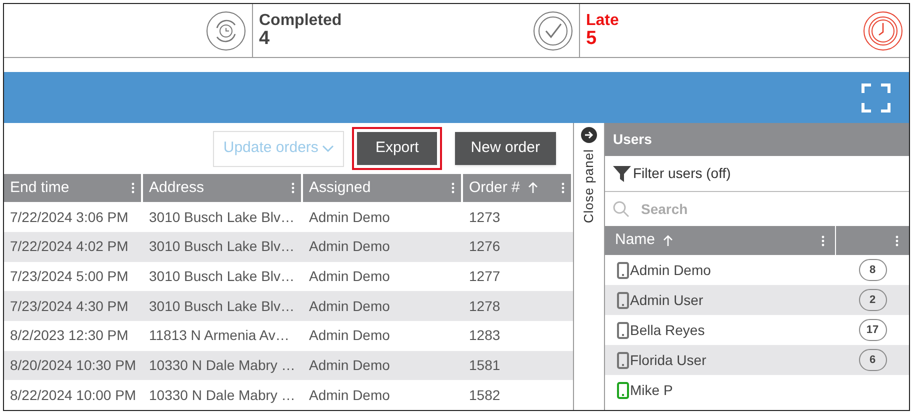  What do you see at coordinates (667, 330) in the screenshot?
I see `user-name: Bella Reyes` at bounding box center [667, 330].